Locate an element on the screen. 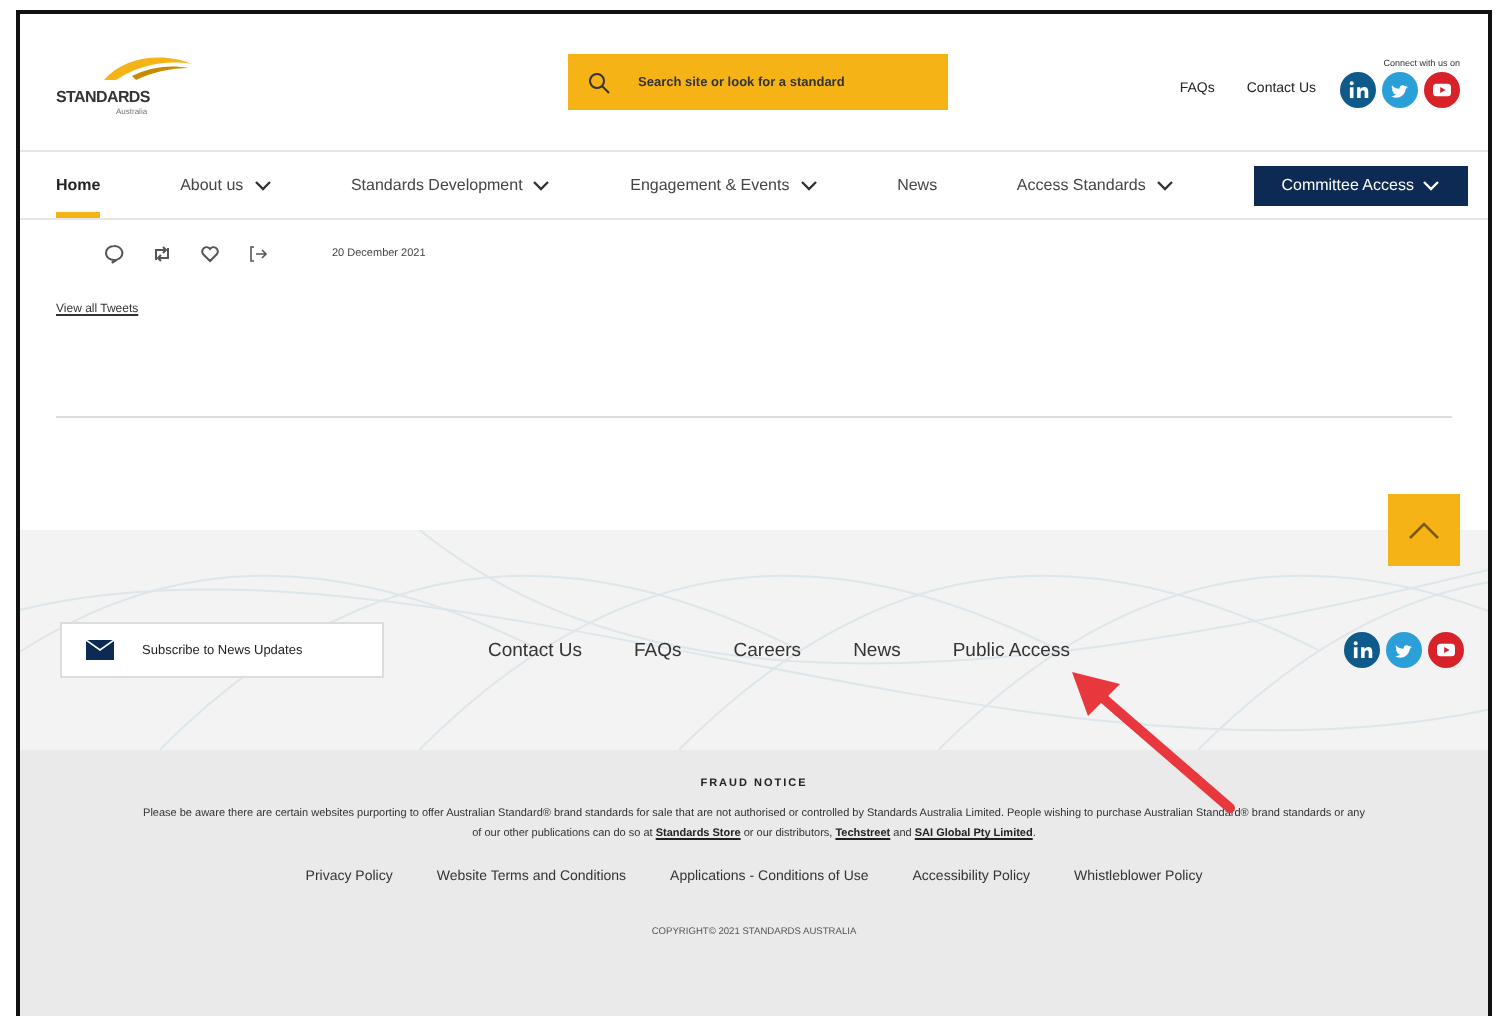 This screenshot has height=1016, width=1502. search-icon is located at coordinates (599, 82).